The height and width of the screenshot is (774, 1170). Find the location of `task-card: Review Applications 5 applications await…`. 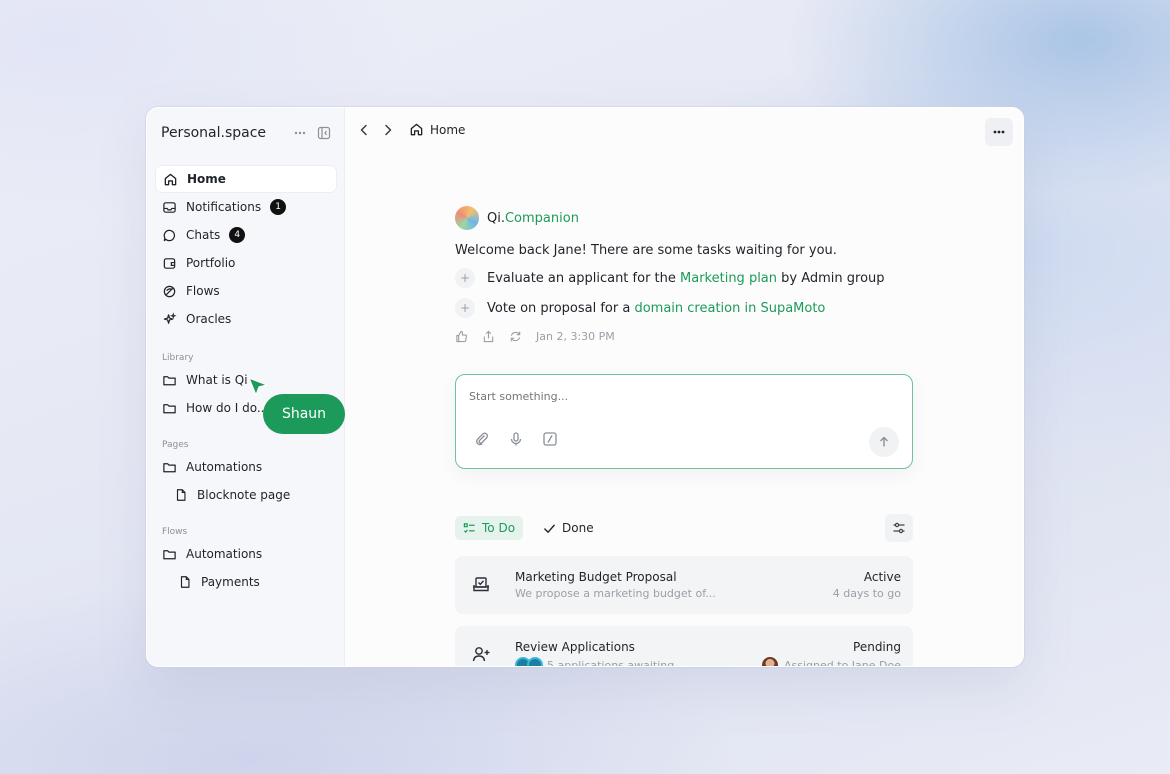

task-card: Review Applications 5 applications await… is located at coordinates (684, 646).